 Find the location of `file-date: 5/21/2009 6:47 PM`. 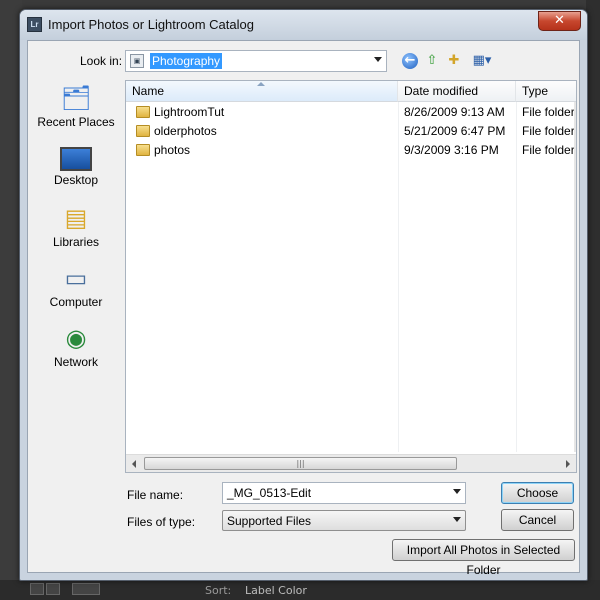

file-date: 5/21/2009 6:47 PM is located at coordinates (455, 131).